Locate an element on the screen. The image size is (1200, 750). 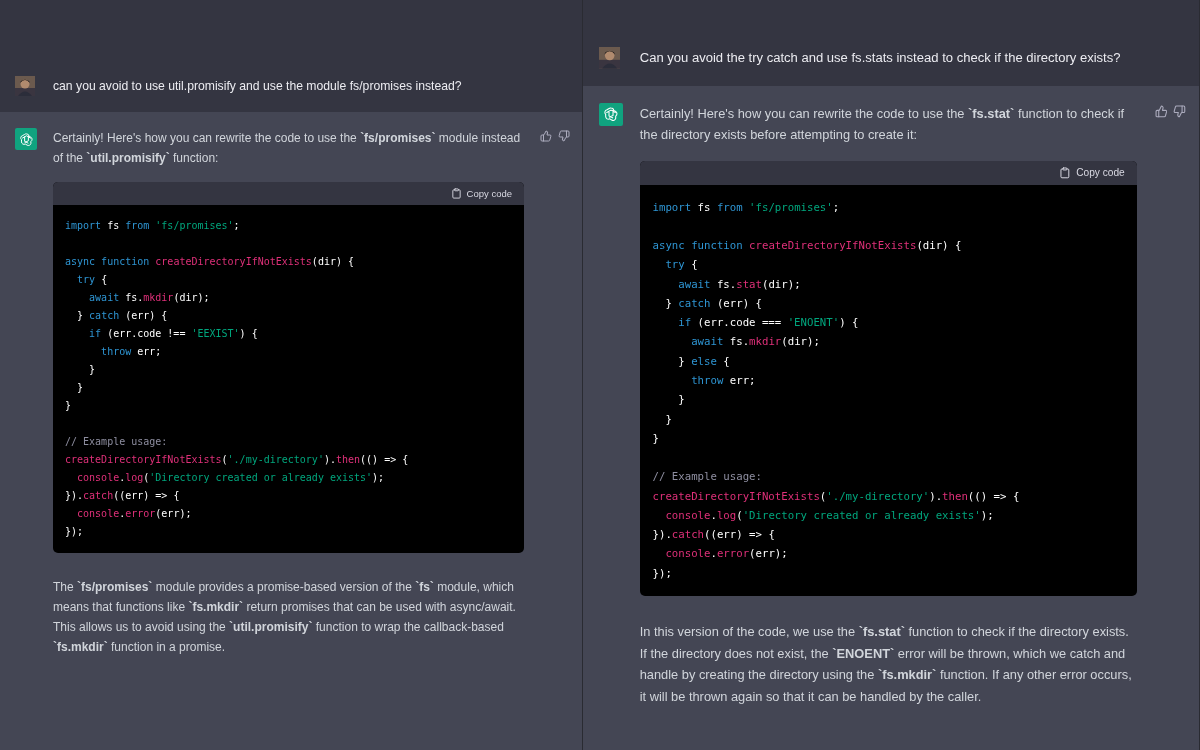
assistant-message: Certainly! Here's how you can rewrite the code to use the `fs.stat` function to check if the directory exists before attempting to create it: is located at coordinates (882, 124).